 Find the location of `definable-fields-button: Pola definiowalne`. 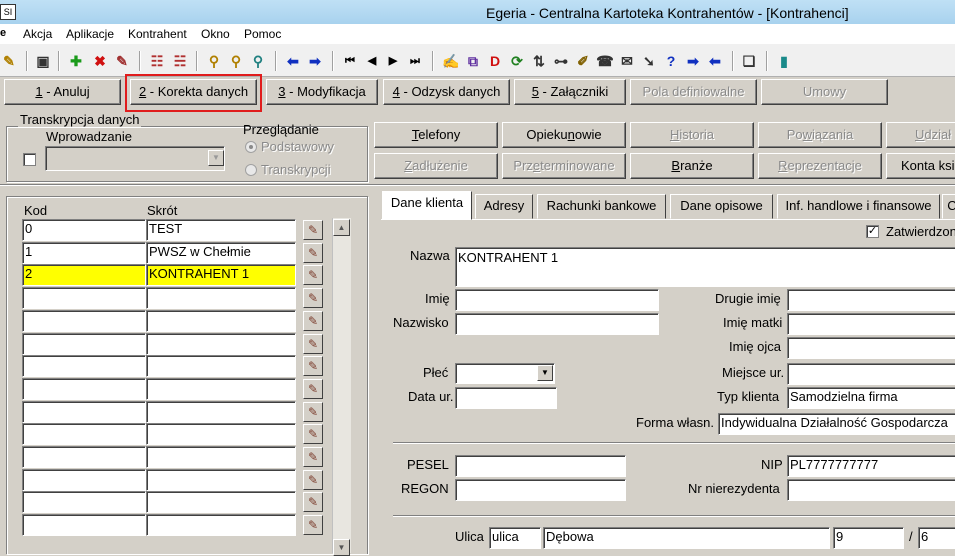

definable-fields-button: Pola definiowalne is located at coordinates (693, 92).